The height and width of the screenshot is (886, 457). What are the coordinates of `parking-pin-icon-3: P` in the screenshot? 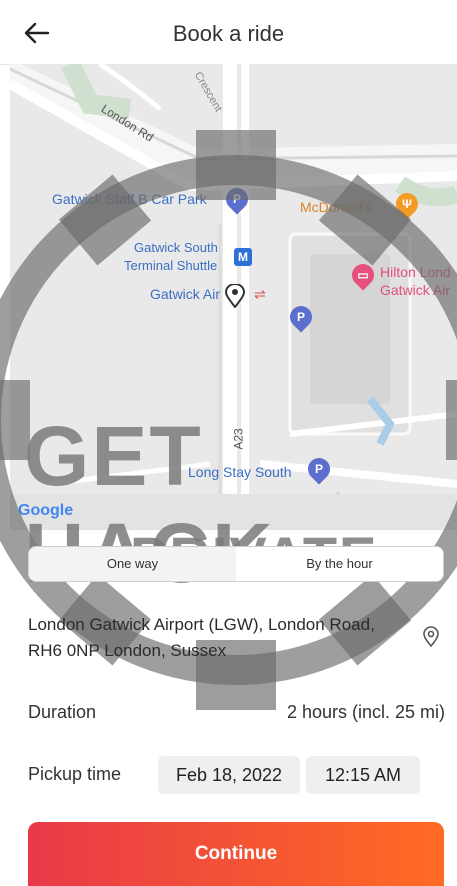 It's located at (319, 469).